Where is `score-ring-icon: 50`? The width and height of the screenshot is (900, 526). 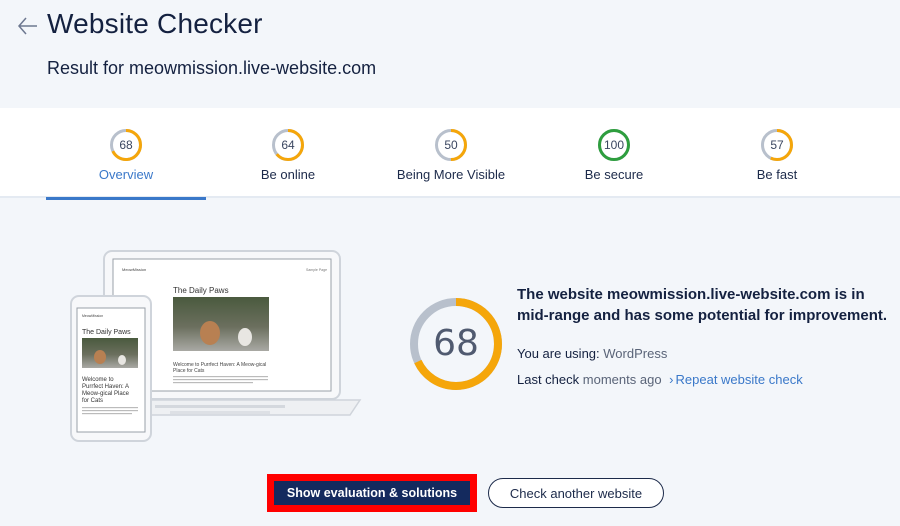
score-ring-icon: 50 is located at coordinates (451, 145).